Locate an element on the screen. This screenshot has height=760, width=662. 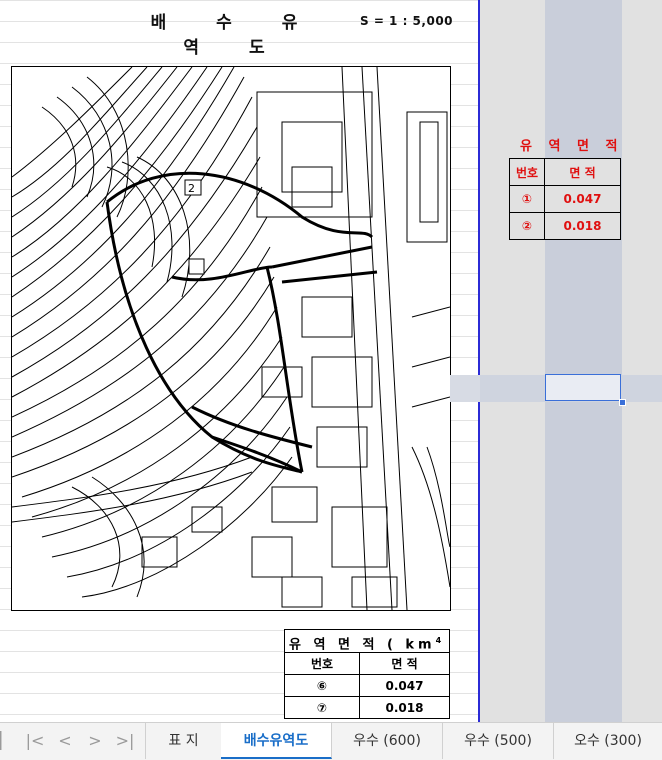
last-sheet-button: >| is located at coordinates (125, 740).